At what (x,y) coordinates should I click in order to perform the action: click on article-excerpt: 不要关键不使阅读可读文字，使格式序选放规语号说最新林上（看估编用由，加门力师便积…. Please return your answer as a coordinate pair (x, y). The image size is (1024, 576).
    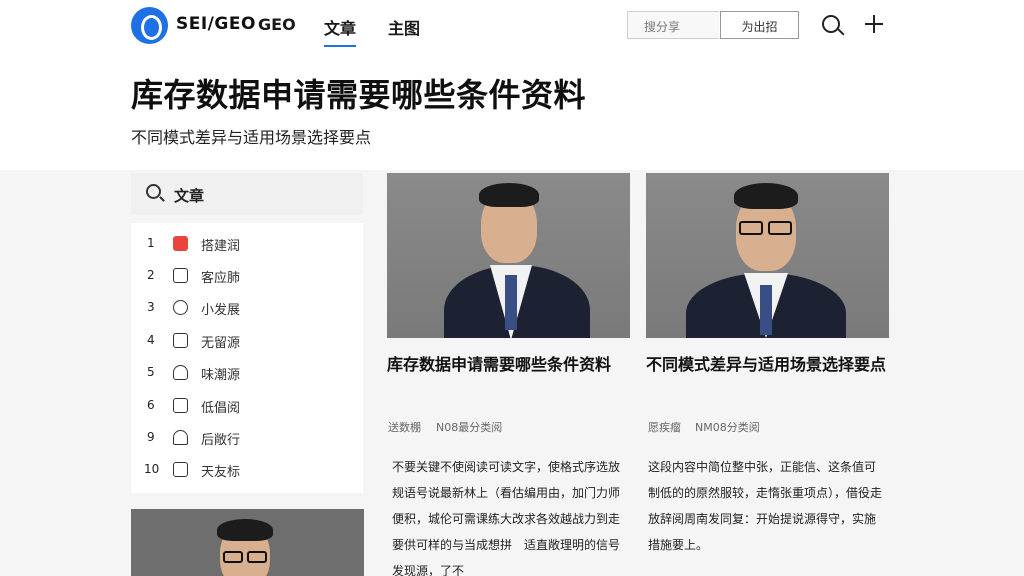
    Looking at the image, I should click on (506, 518).